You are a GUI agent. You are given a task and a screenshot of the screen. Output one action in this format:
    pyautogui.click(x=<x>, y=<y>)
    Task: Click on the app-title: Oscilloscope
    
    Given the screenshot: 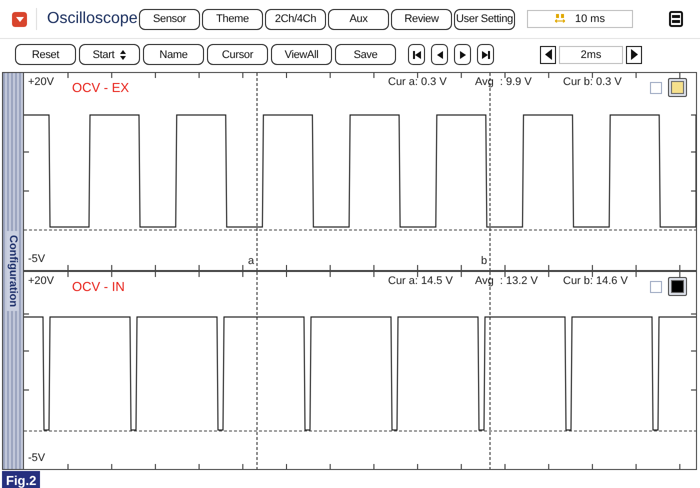 What is the action you would take?
    pyautogui.click(x=93, y=19)
    